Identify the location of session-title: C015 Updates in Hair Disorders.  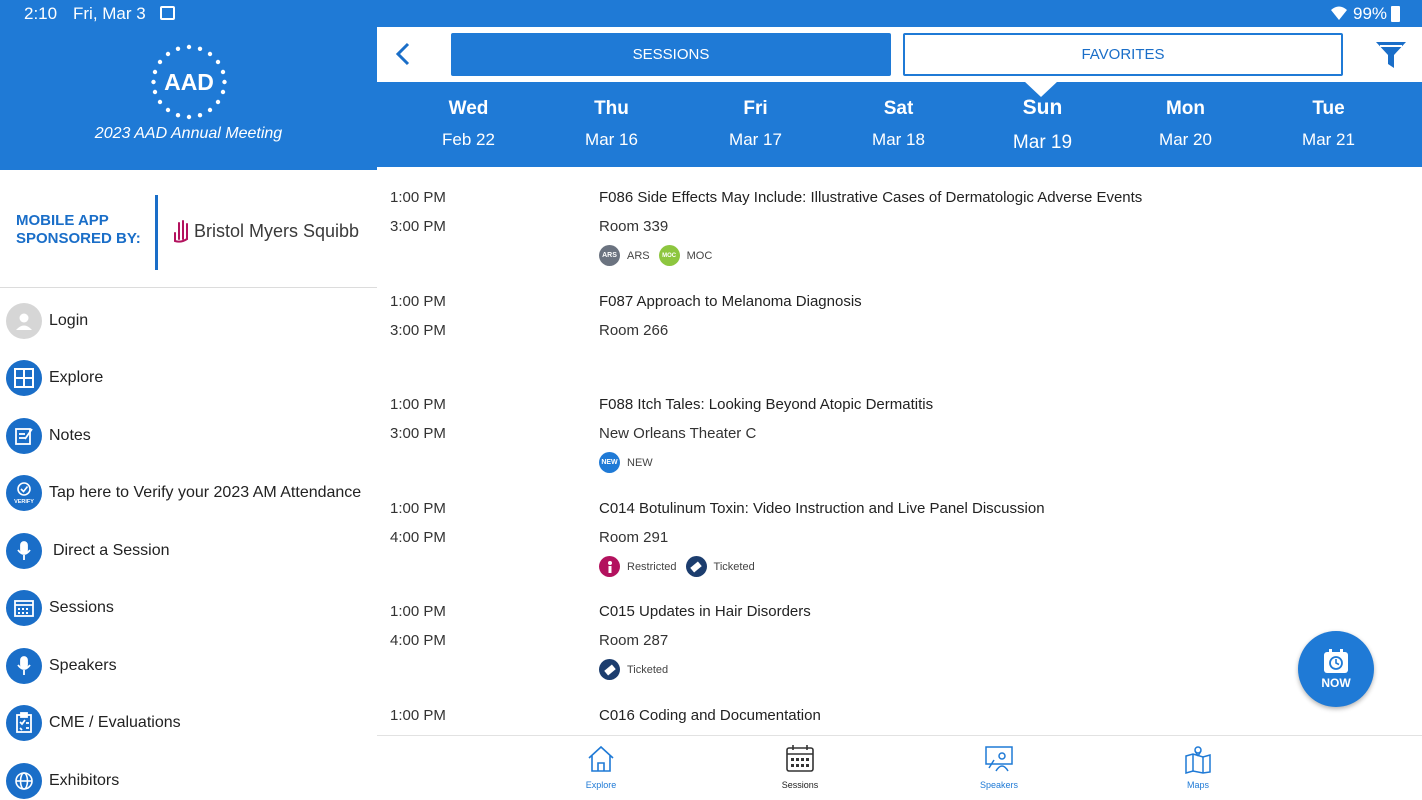
(705, 611).